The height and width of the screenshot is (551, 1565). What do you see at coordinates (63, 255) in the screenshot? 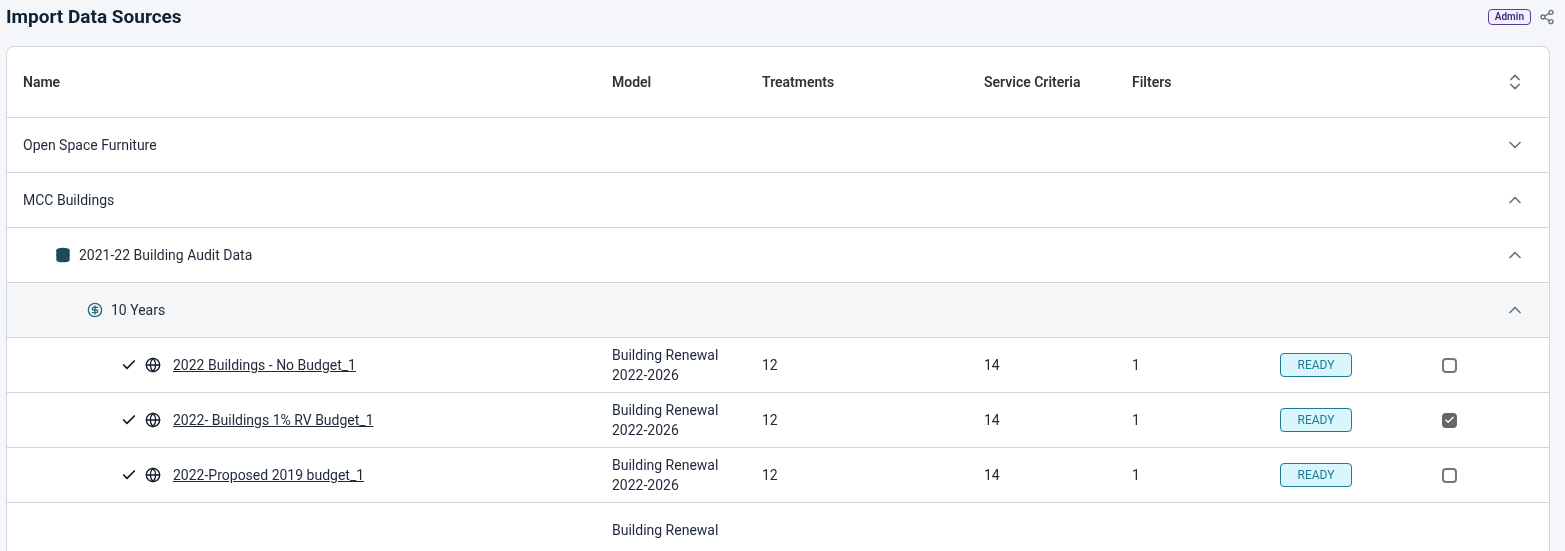
I see `database-icon` at bounding box center [63, 255].